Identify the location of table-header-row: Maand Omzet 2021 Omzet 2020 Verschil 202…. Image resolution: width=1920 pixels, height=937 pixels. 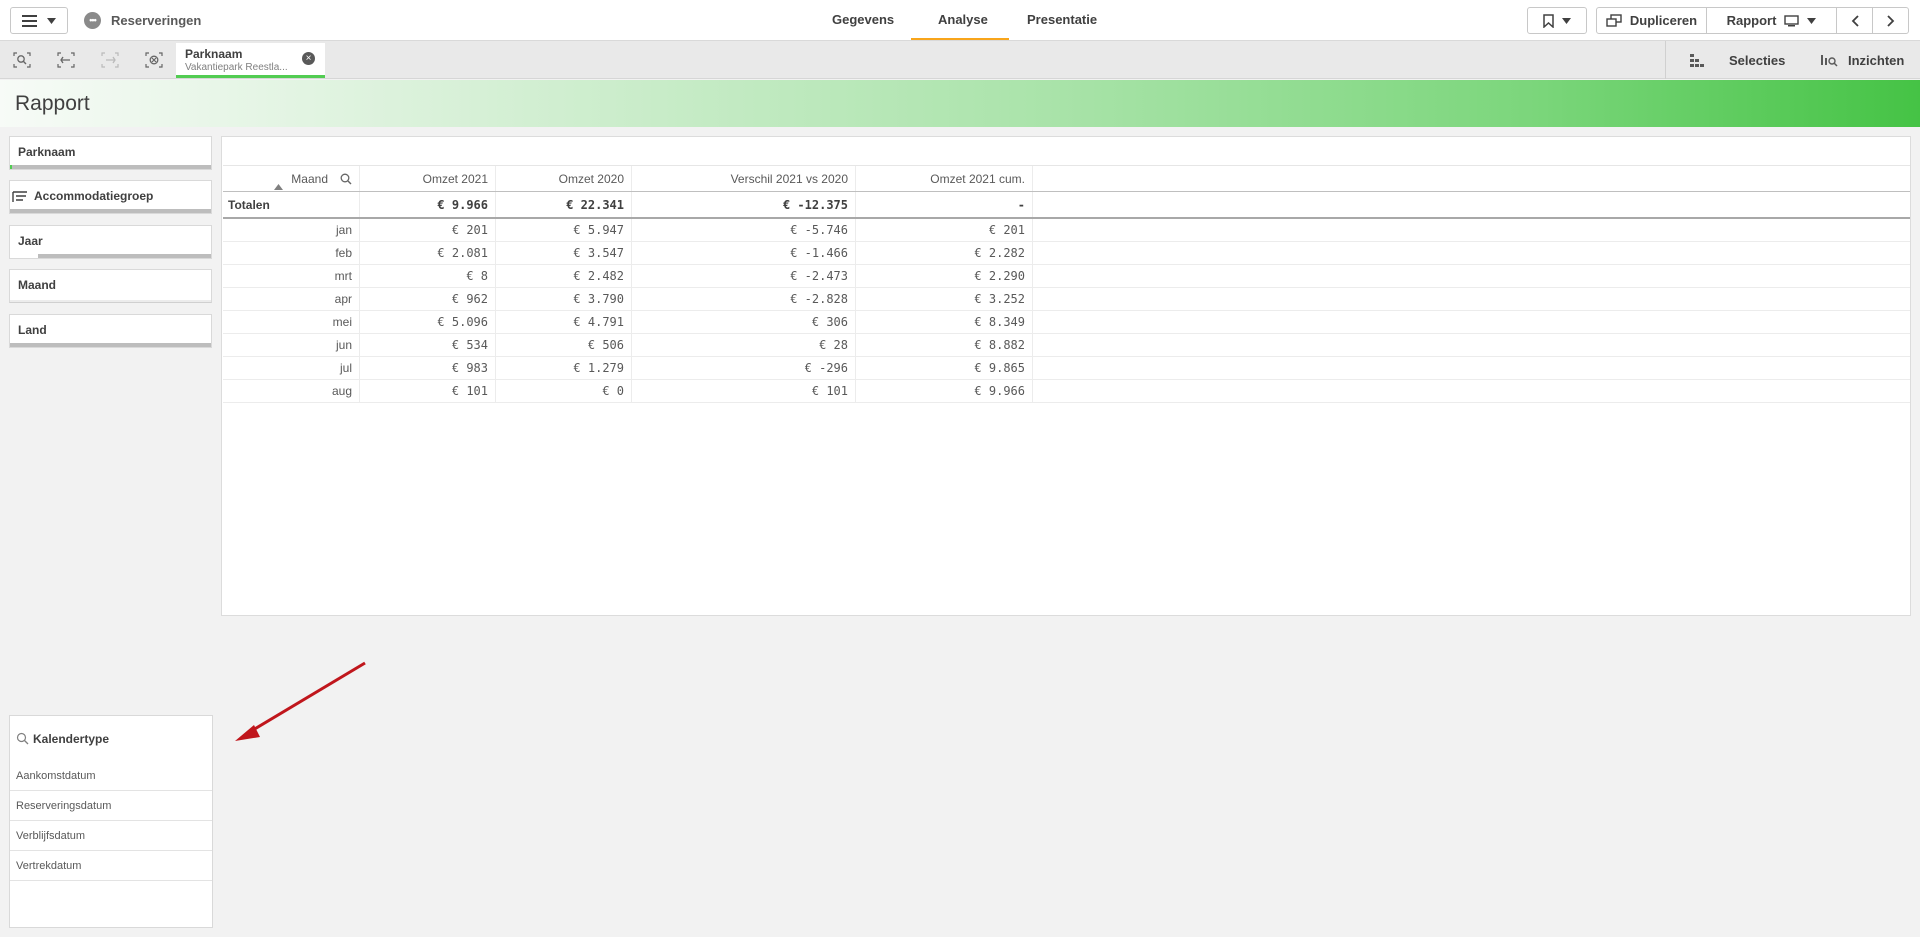
(1066, 178).